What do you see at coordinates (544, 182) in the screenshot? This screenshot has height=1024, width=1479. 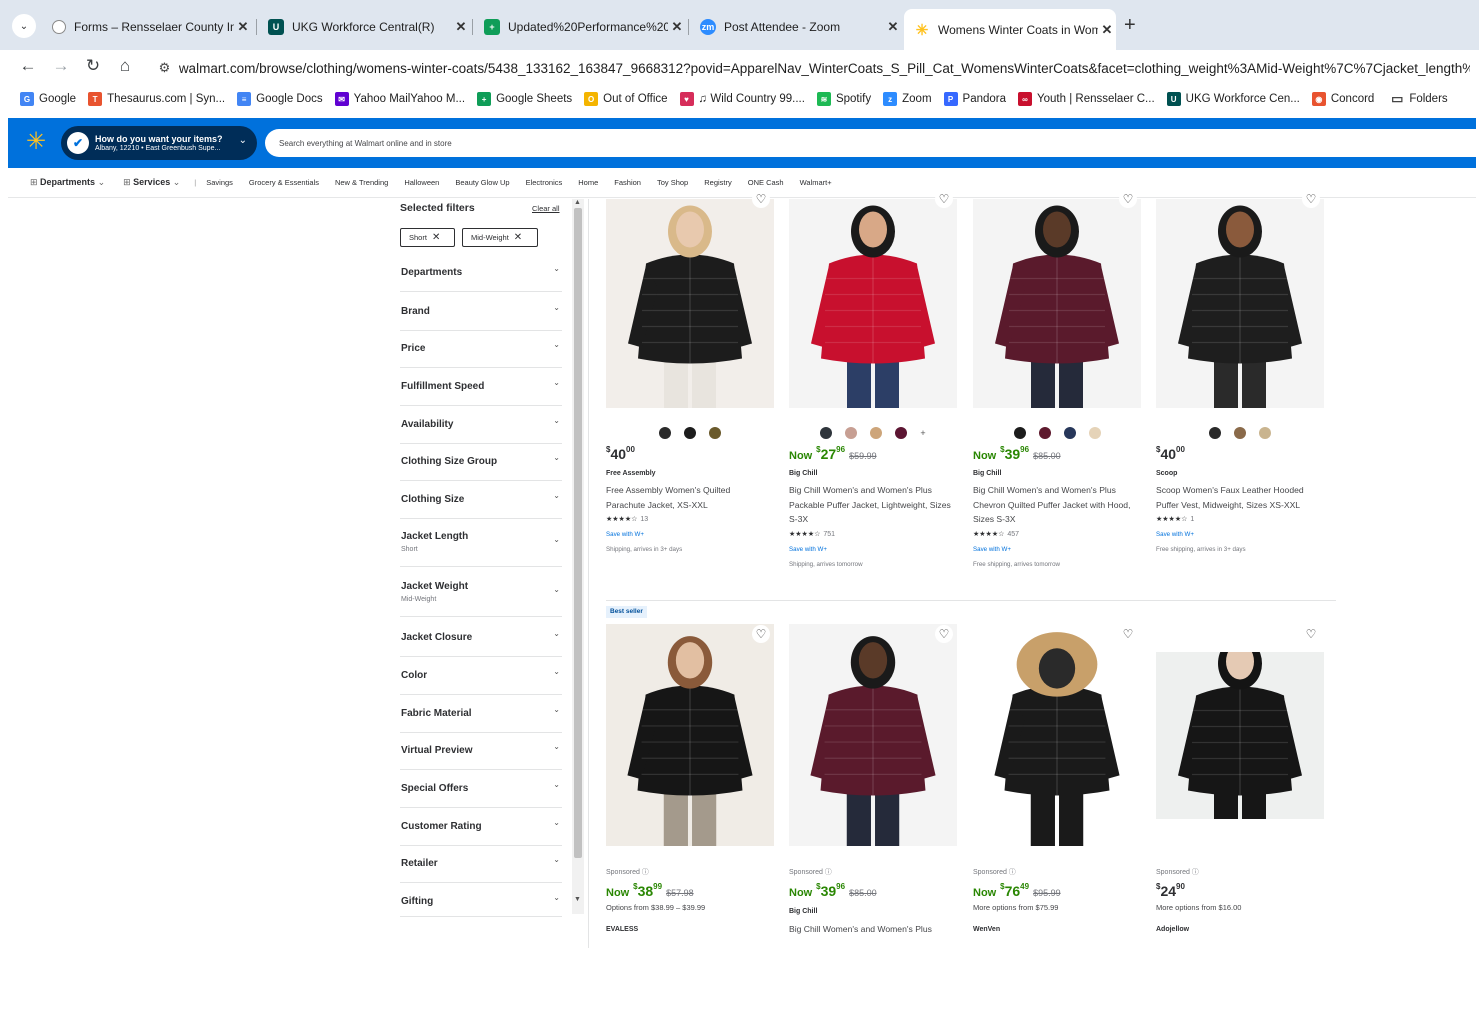 I see `nav-link: Electronics` at bounding box center [544, 182].